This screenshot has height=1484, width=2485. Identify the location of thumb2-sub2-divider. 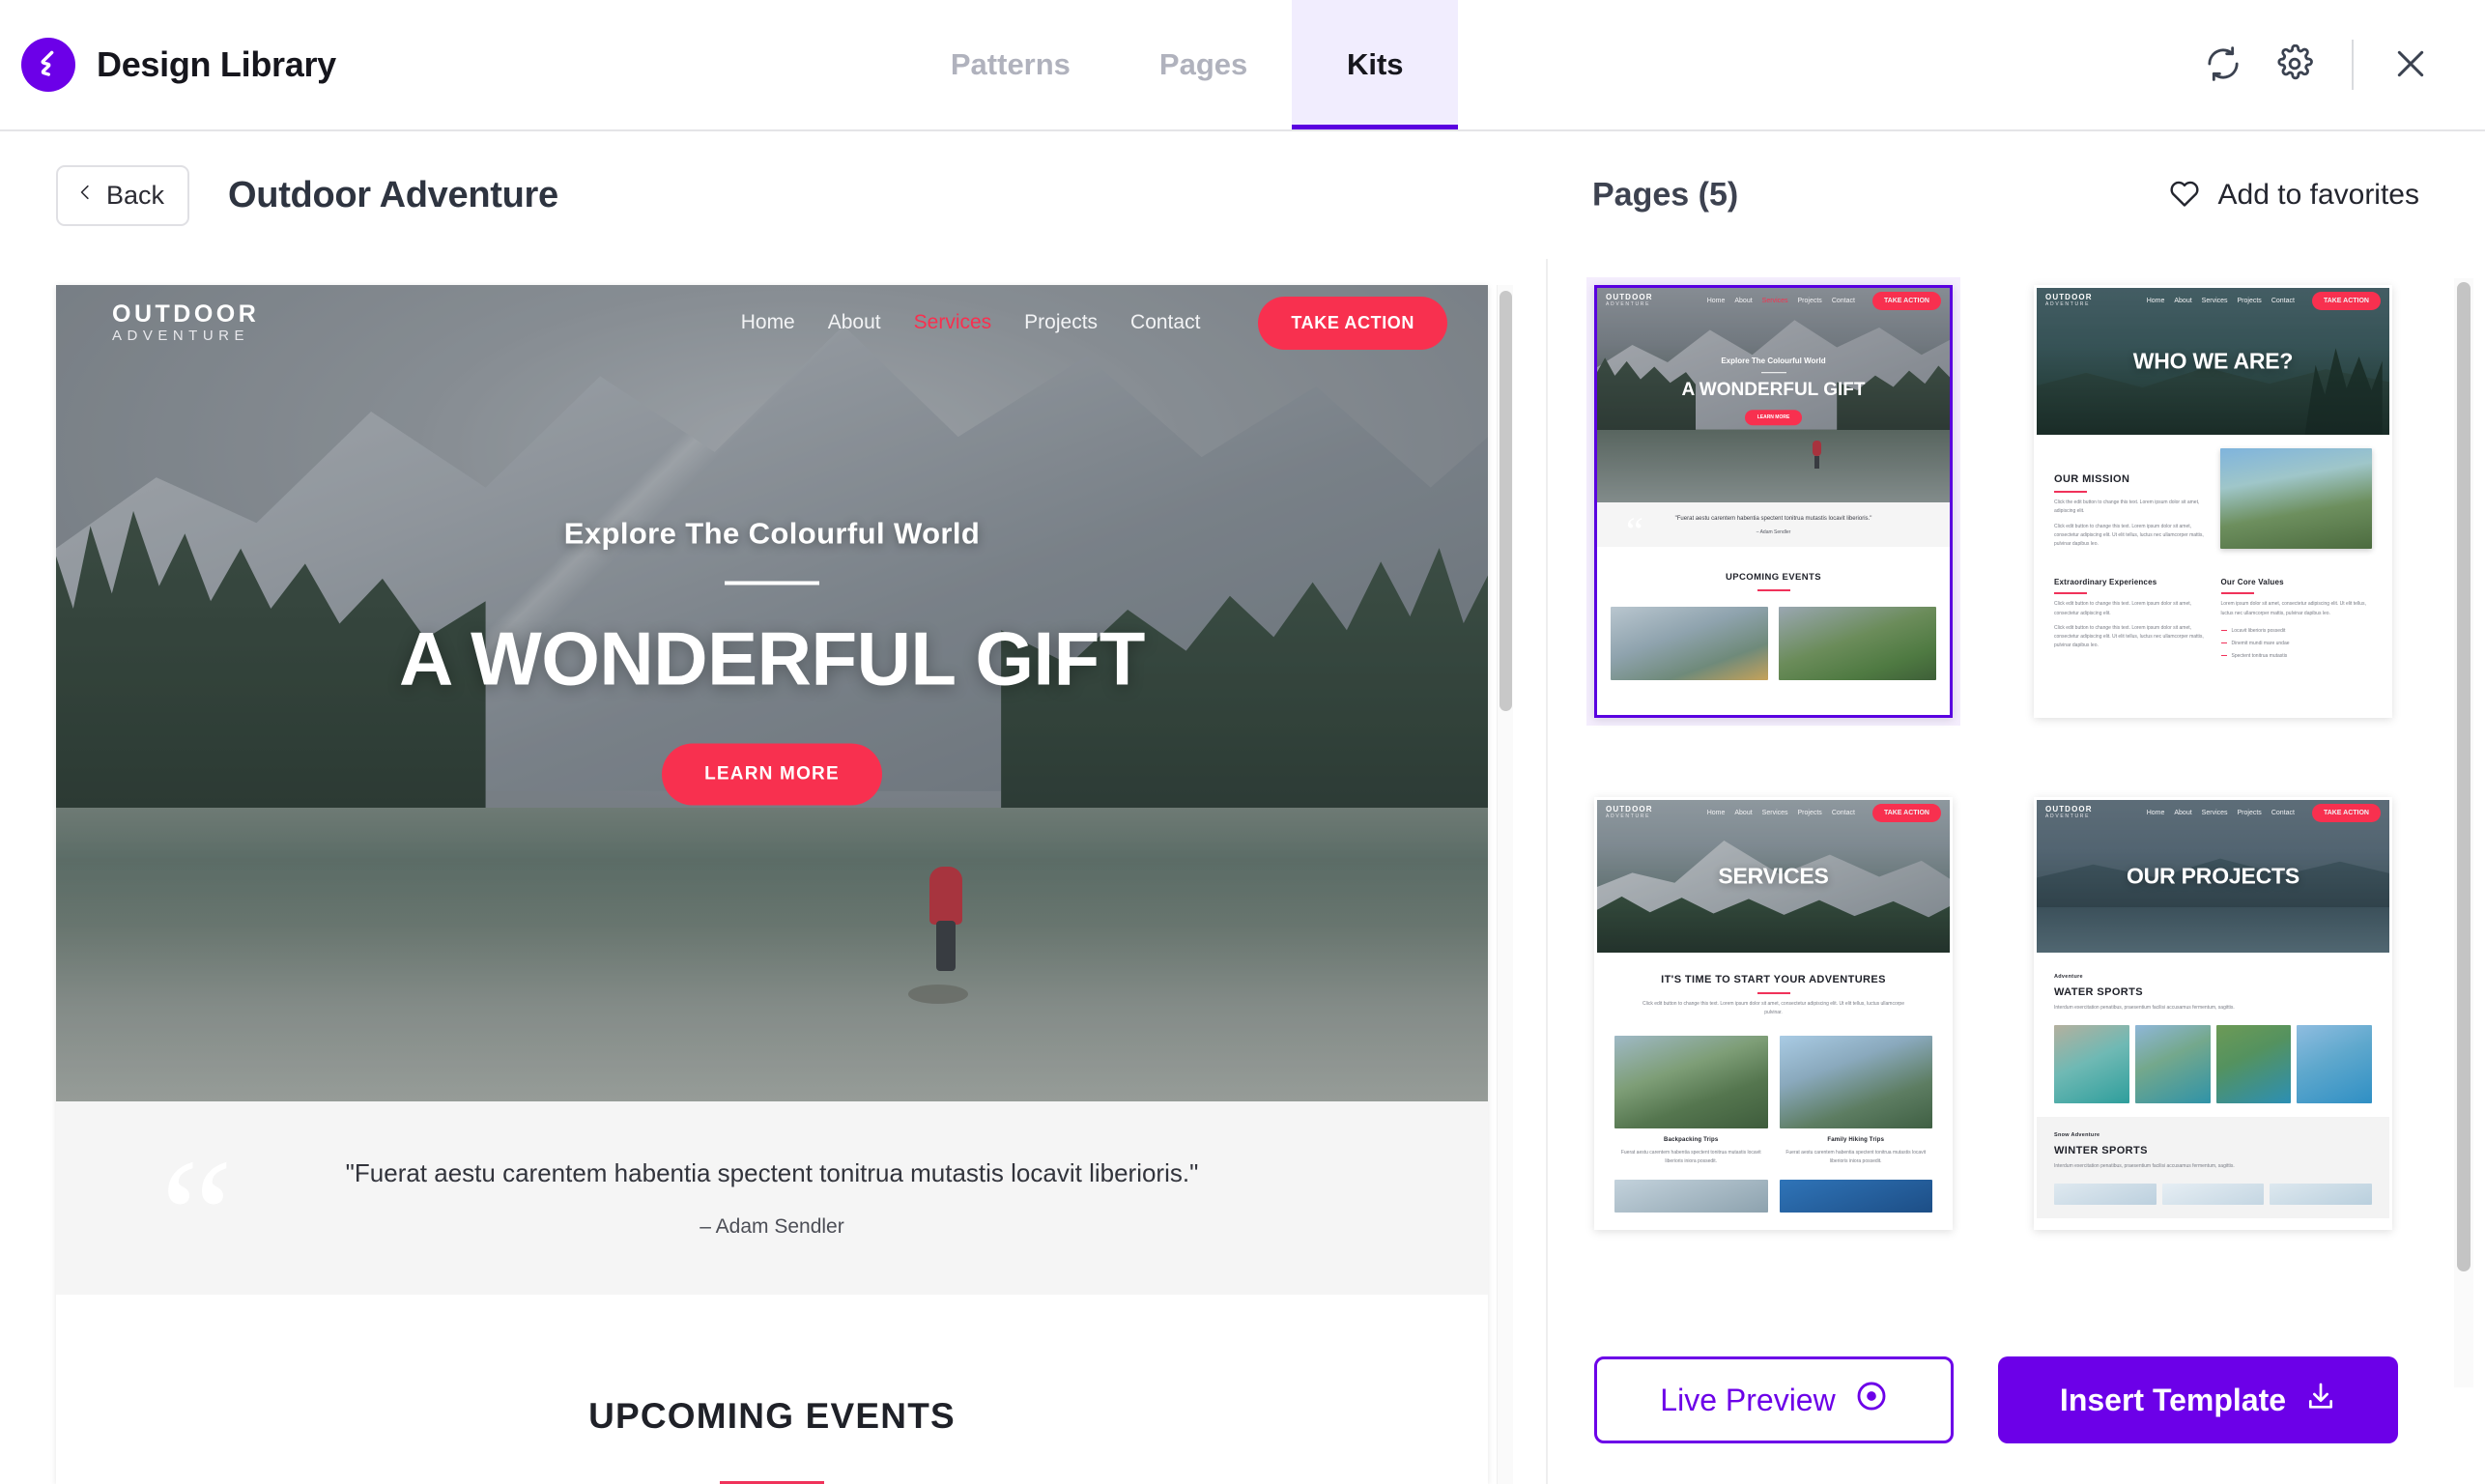
(2237, 594).